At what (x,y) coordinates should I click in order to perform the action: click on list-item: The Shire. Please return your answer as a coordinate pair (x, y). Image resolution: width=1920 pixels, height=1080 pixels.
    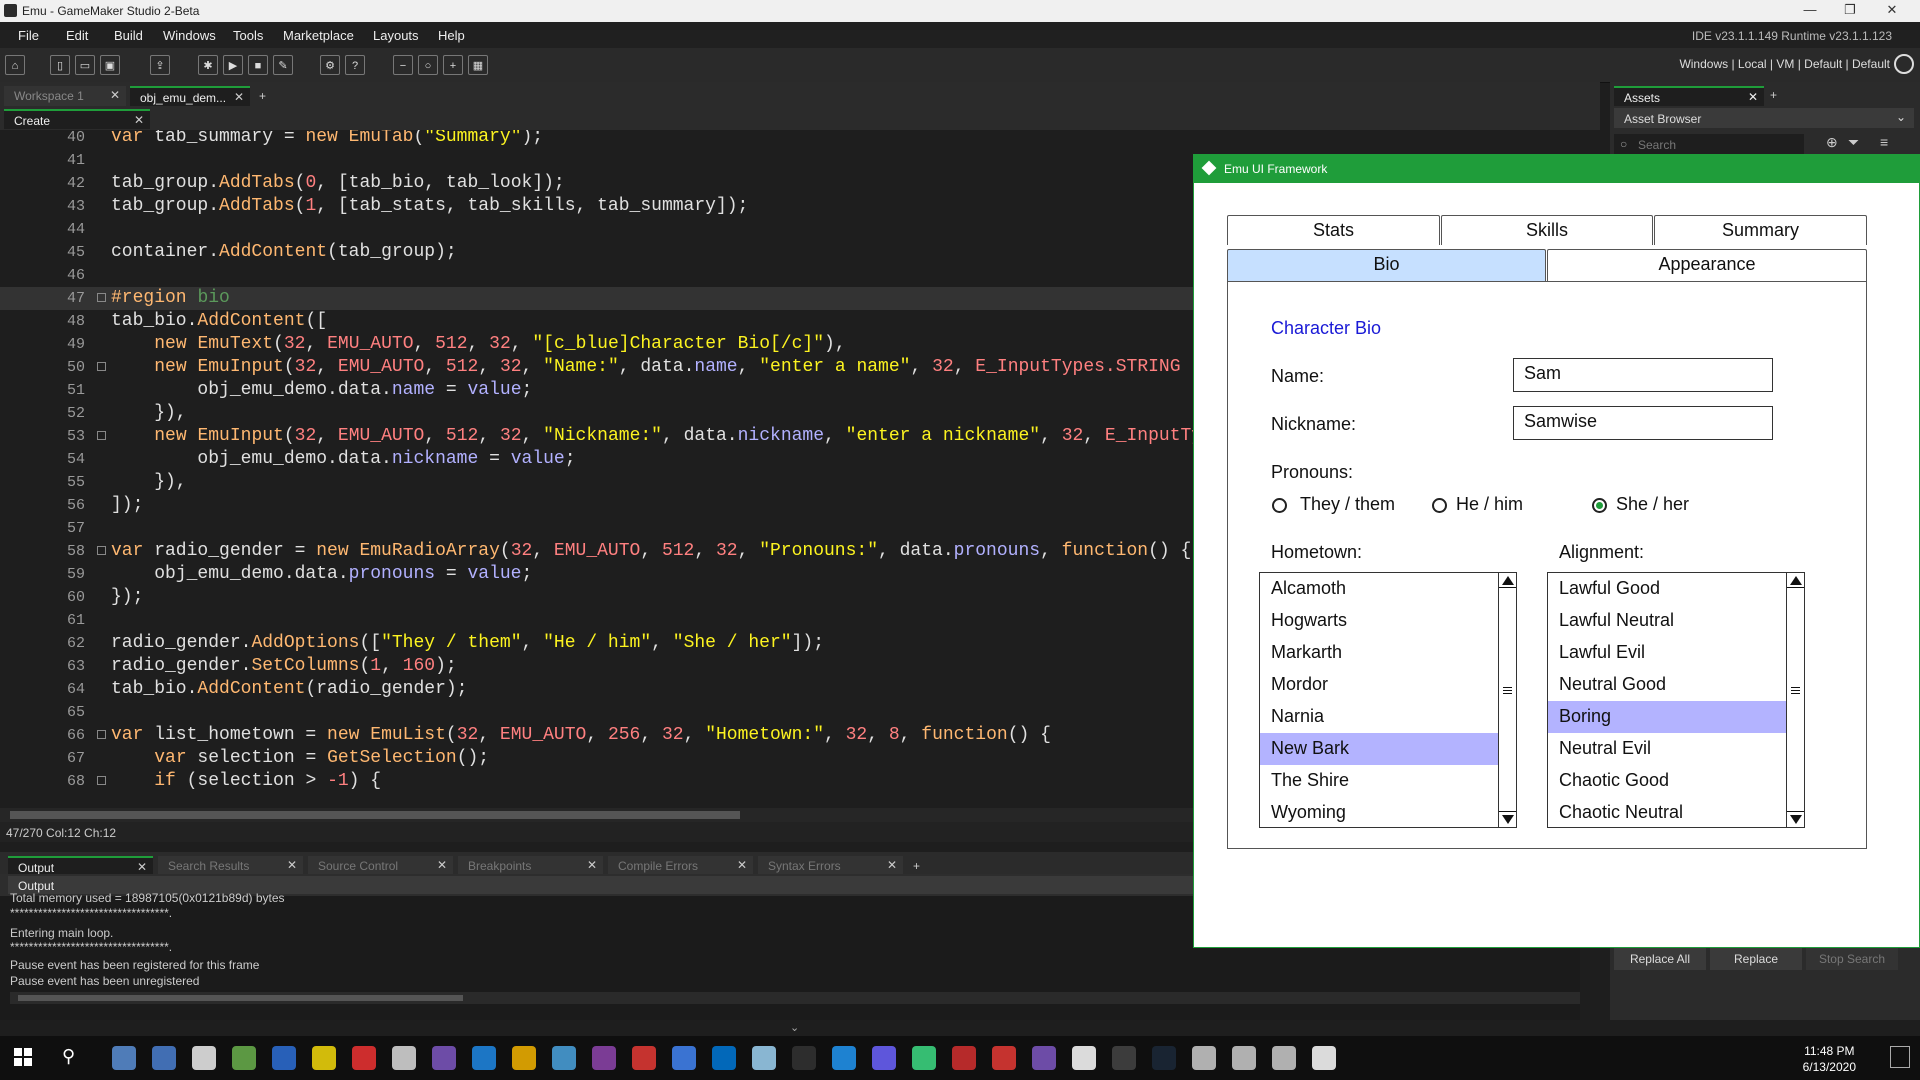
    Looking at the image, I should click on (1379, 781).